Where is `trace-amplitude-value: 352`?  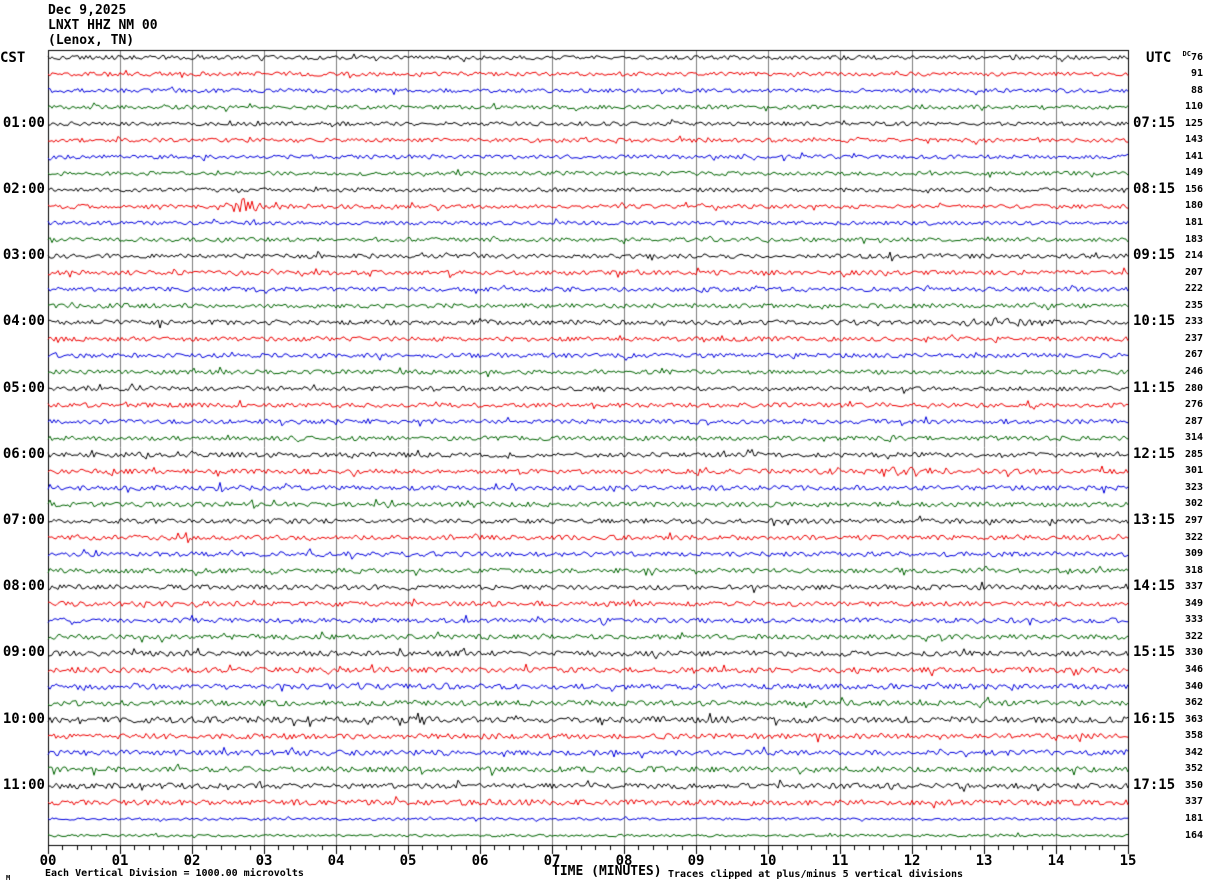 trace-amplitude-value: 352 is located at coordinates (1193, 769).